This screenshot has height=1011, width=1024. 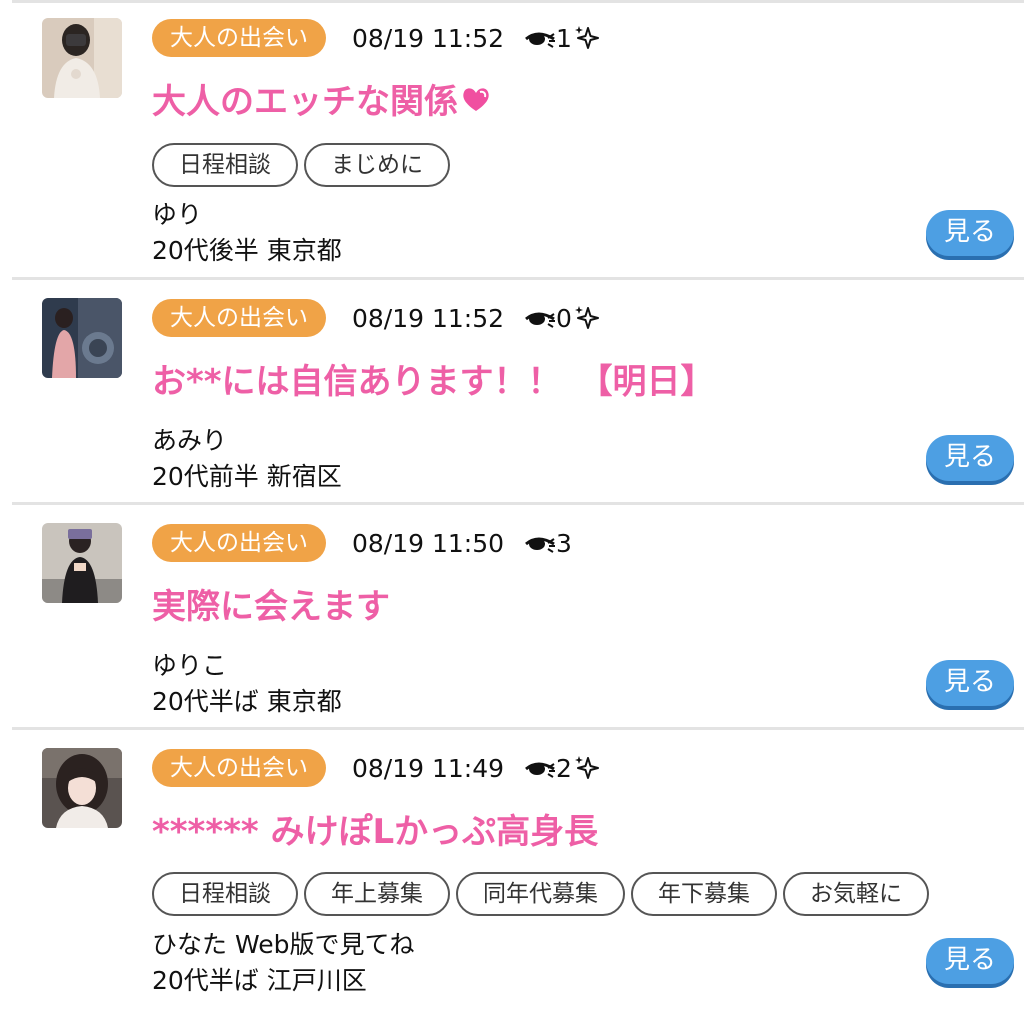 I want to click on view-count: 3, so click(x=548, y=543).